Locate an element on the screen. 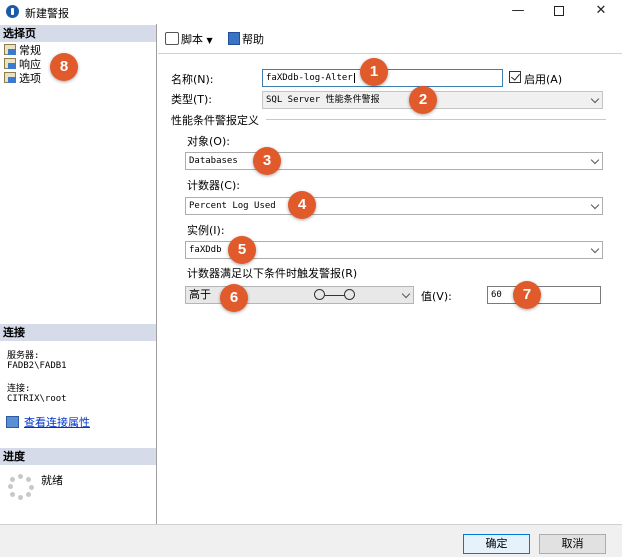  value-label: 值(V): is located at coordinates (436, 296).